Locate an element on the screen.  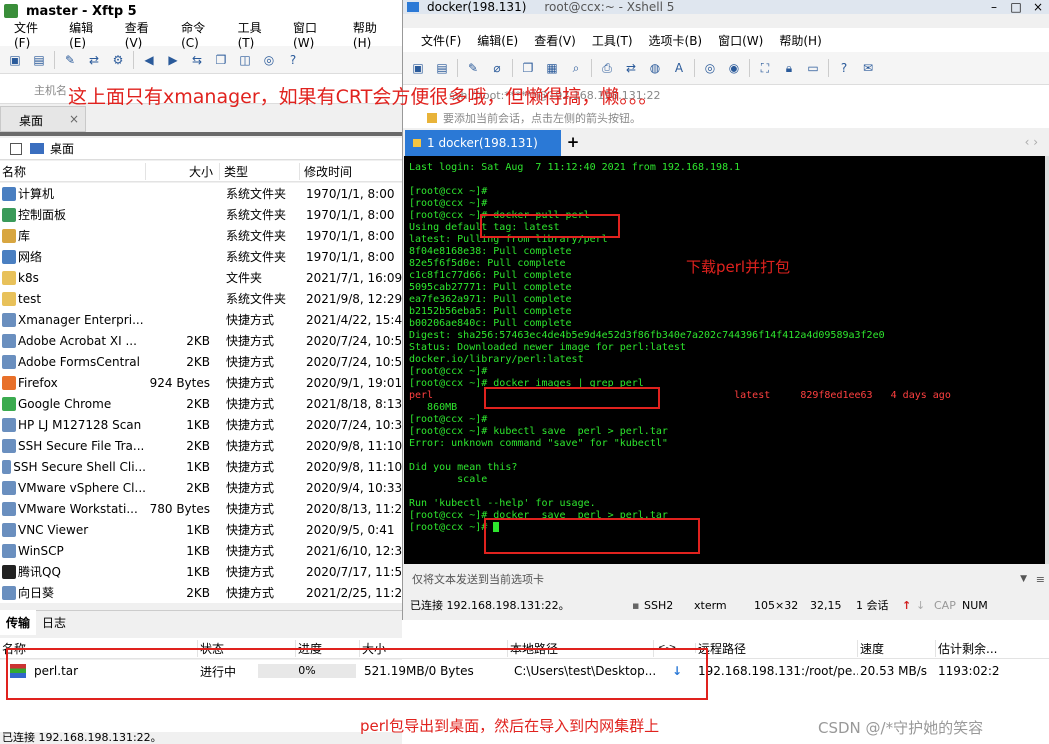
terminal-line: [root@ccx ~]# is located at coordinates (448, 419).